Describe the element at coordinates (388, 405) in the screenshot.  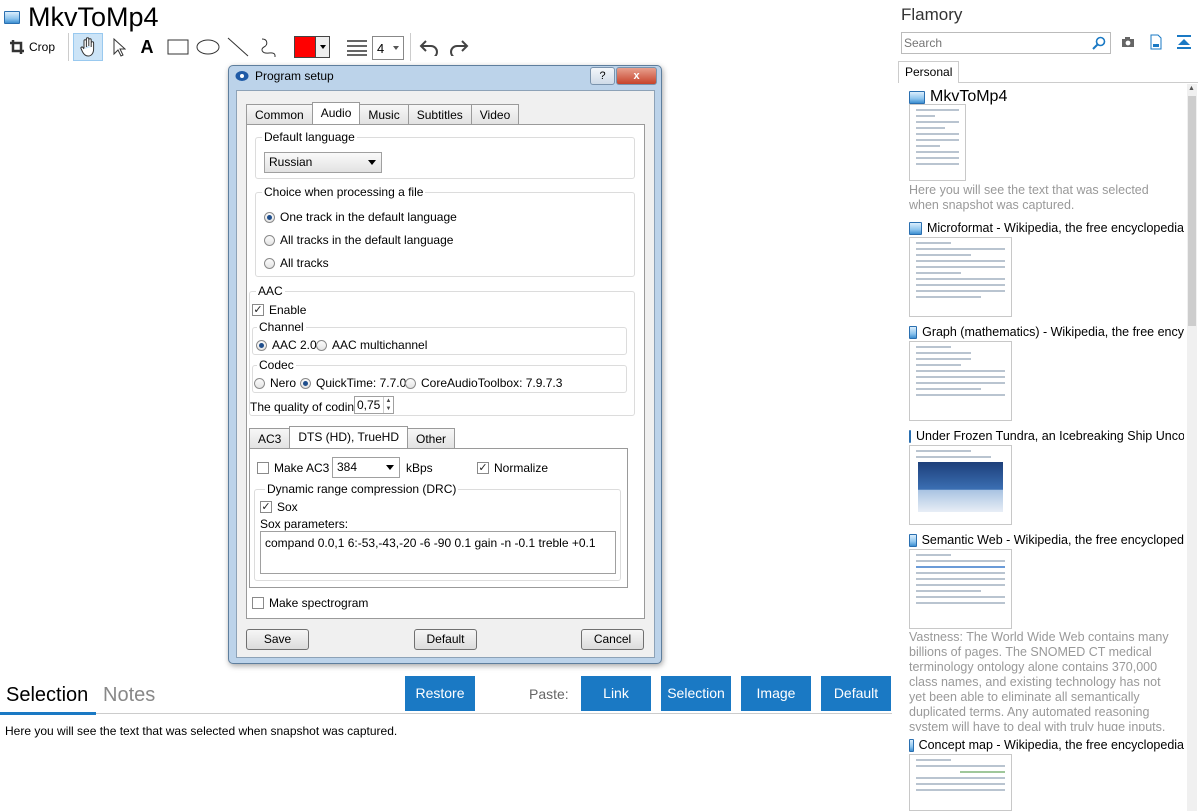
I see `spinner-arrows-icon: ▲ ▼` at that location.